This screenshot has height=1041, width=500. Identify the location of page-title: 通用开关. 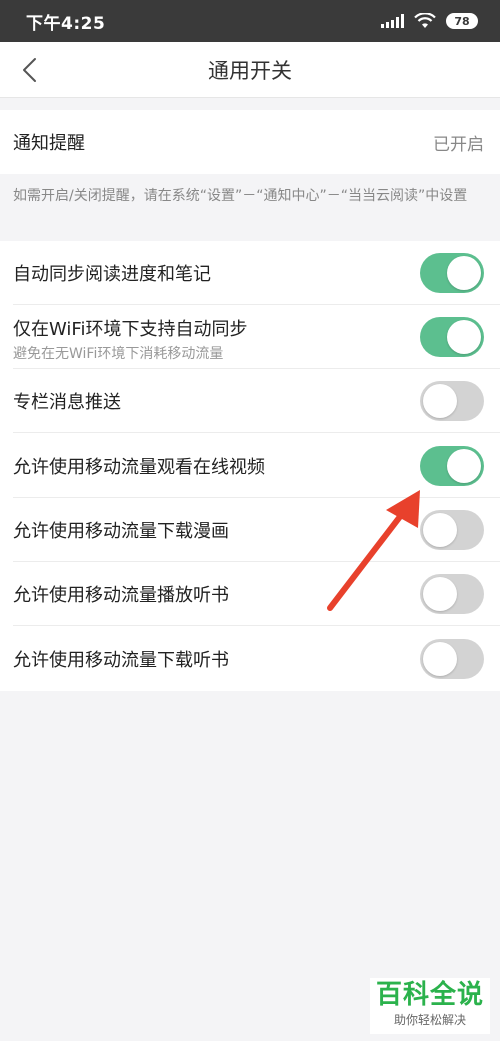
(250, 70).